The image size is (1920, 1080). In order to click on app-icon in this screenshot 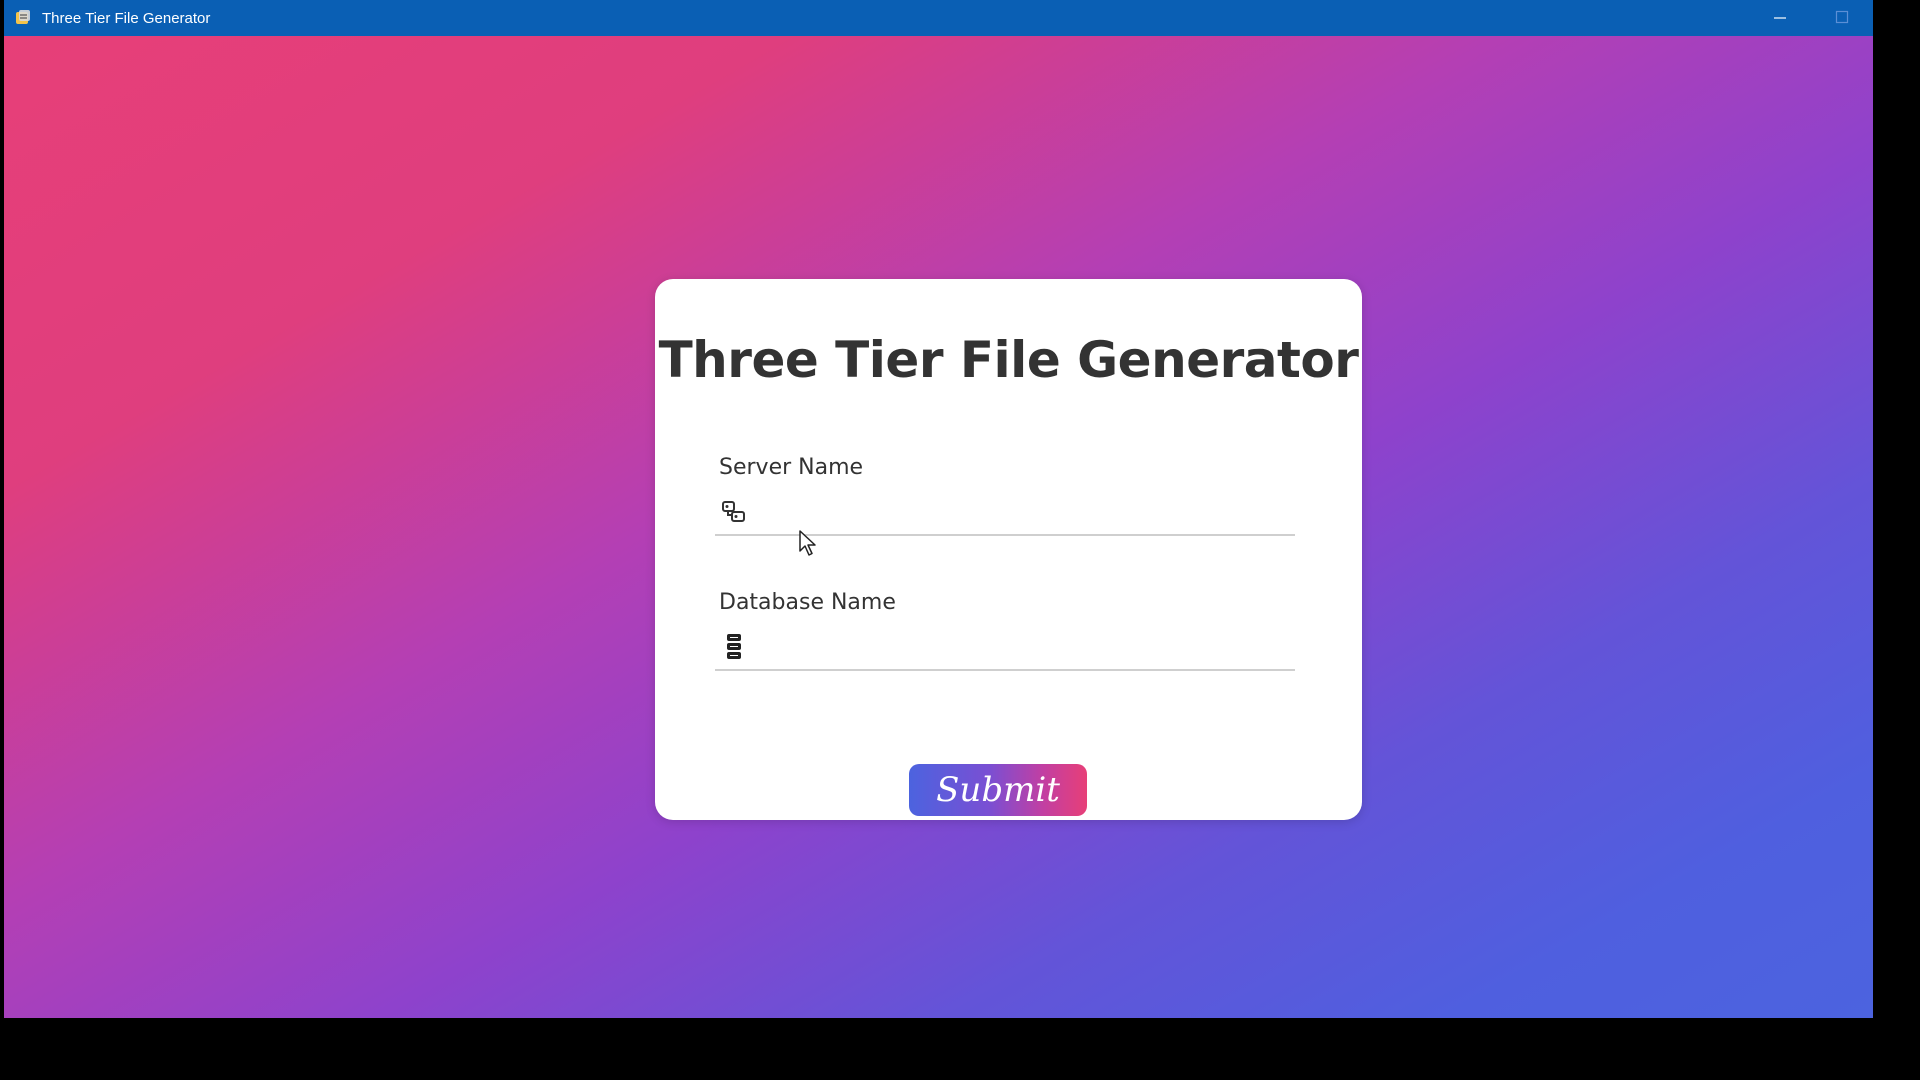, I will do `click(23, 18)`.